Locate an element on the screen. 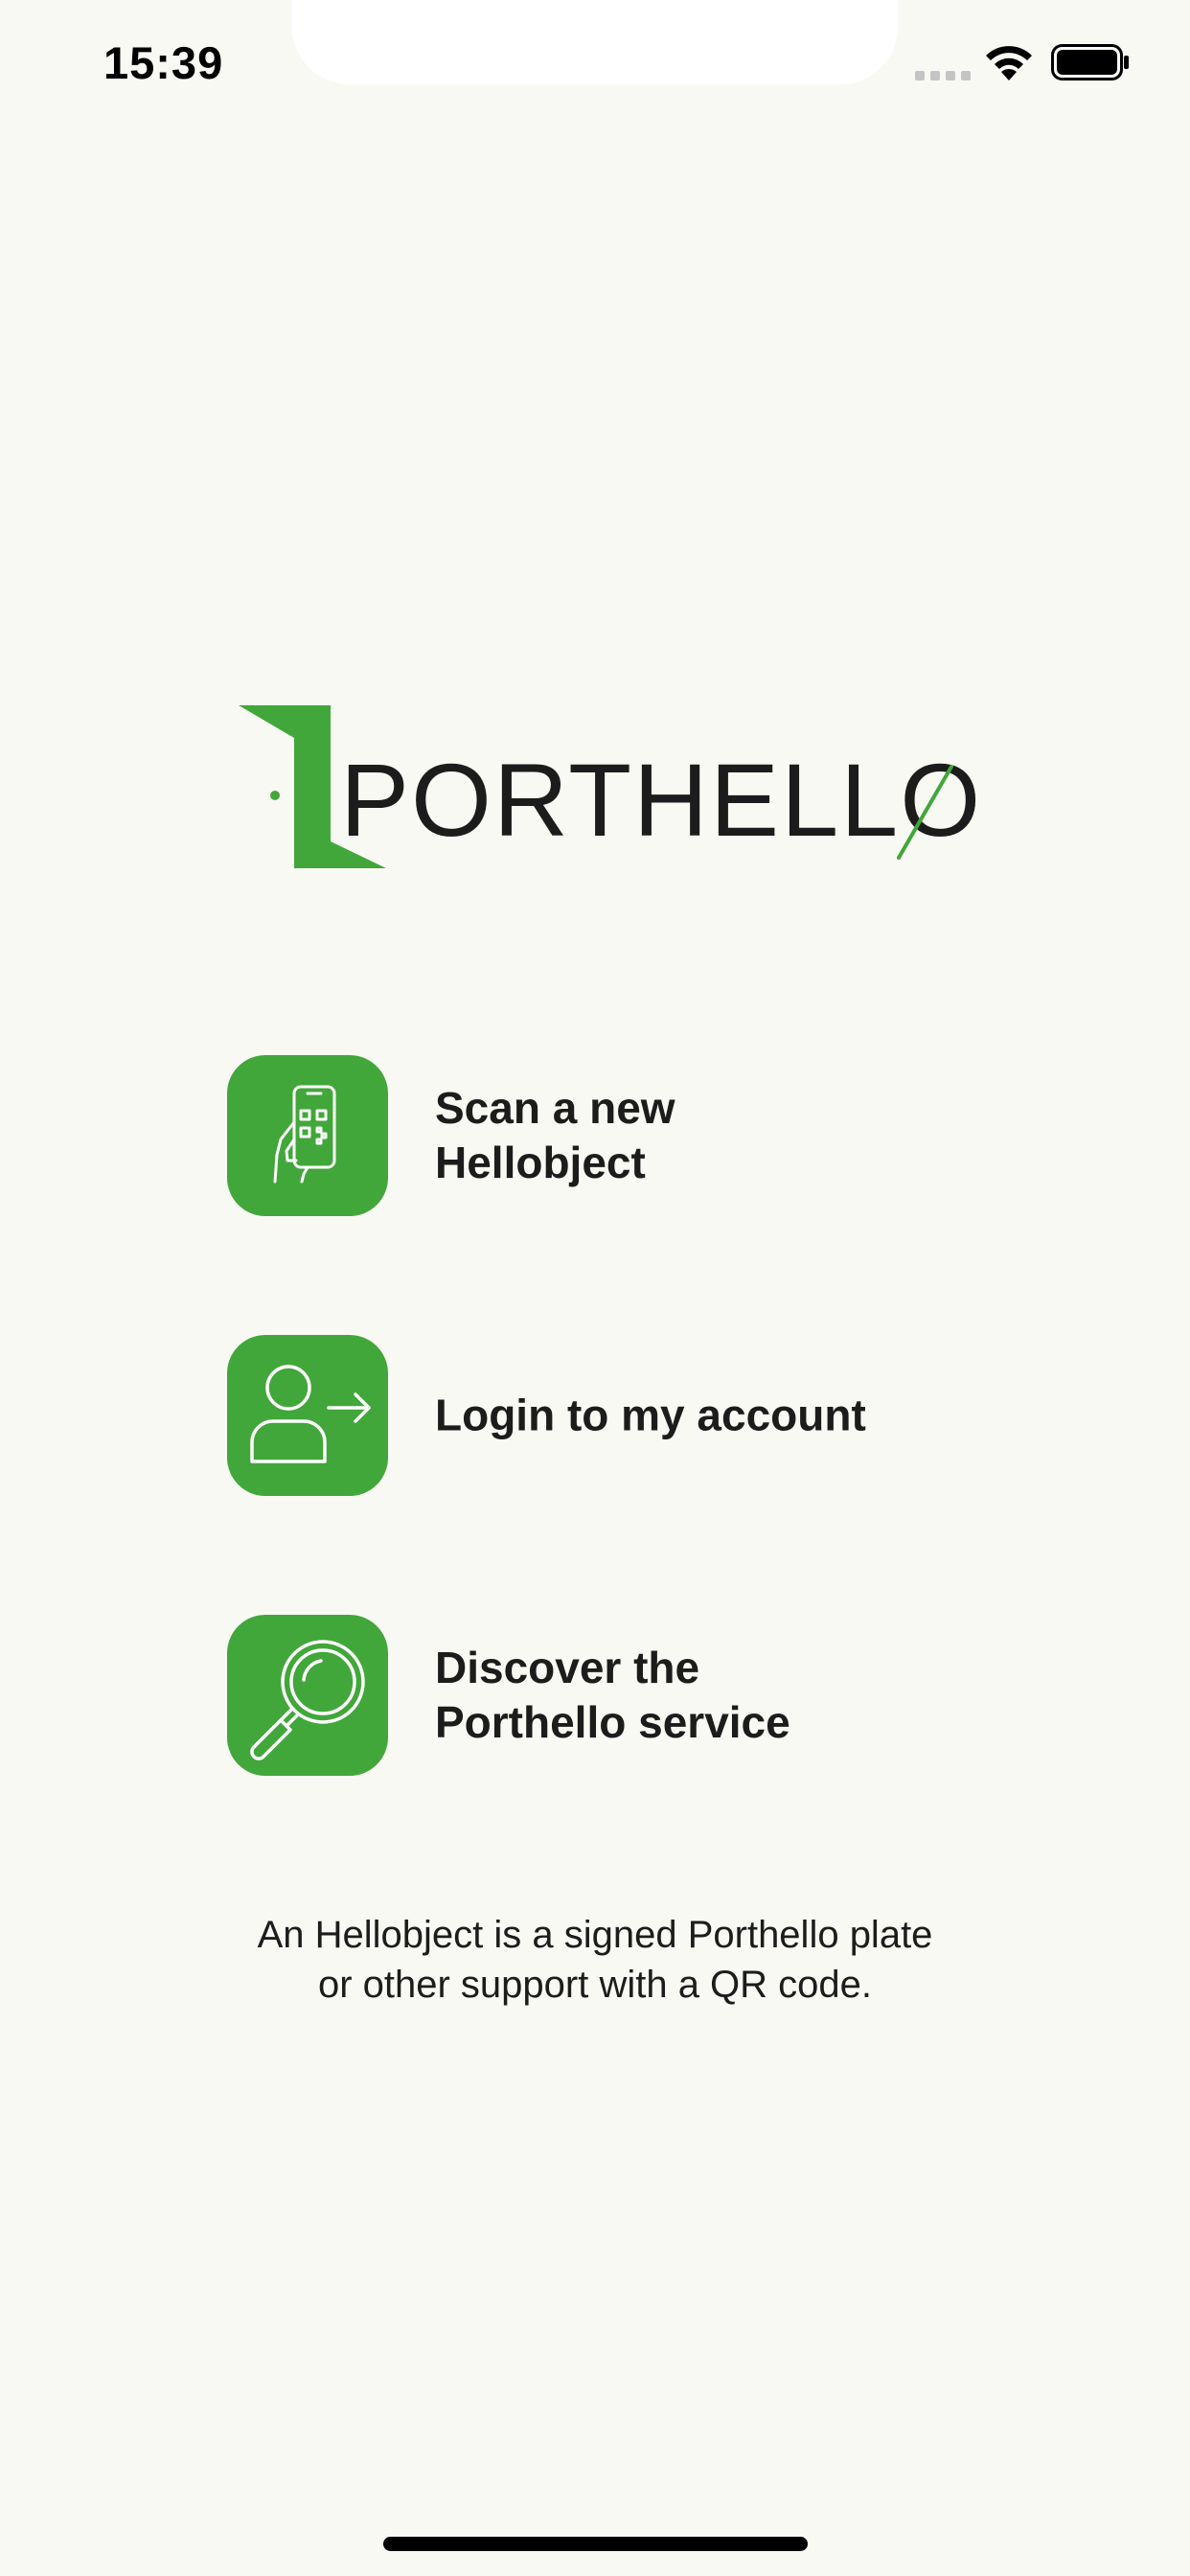 This screenshot has width=1190, height=2576. cellular-signal-icon is located at coordinates (943, 75).